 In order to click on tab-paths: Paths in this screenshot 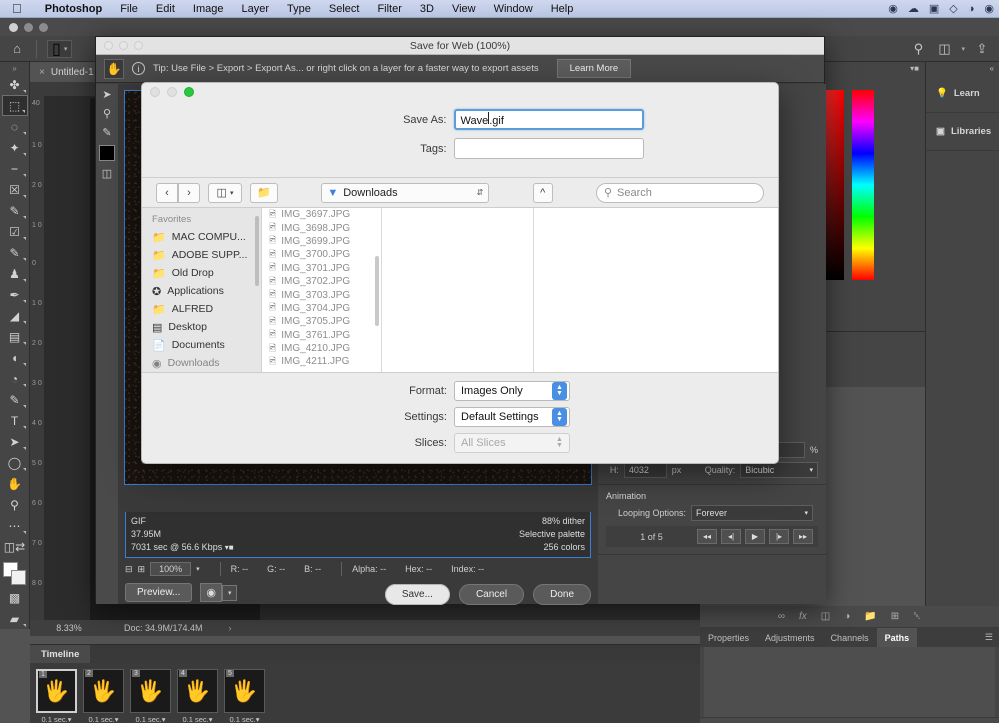, I will do `click(897, 637)`.